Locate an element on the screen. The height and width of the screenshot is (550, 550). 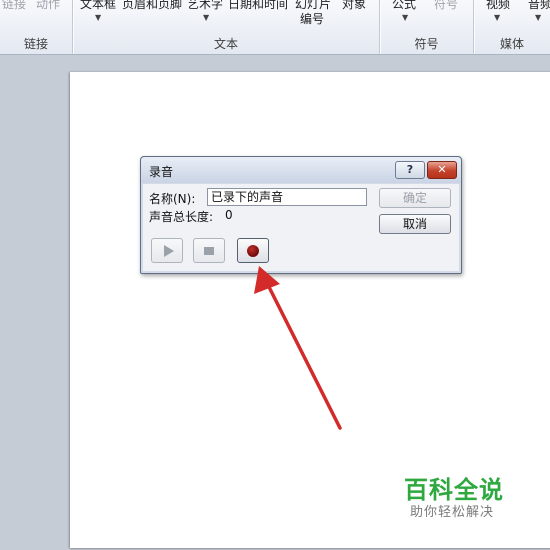
group-label-symbols: 符号 is located at coordinates (426, 44).